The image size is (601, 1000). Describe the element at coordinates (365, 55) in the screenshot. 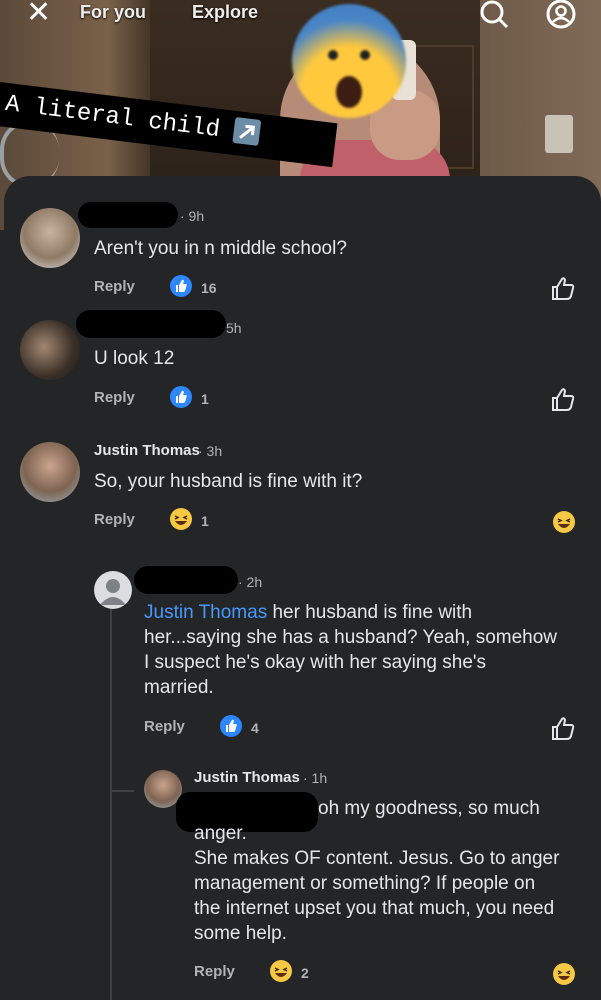

I see `emoji-eye-right` at that location.